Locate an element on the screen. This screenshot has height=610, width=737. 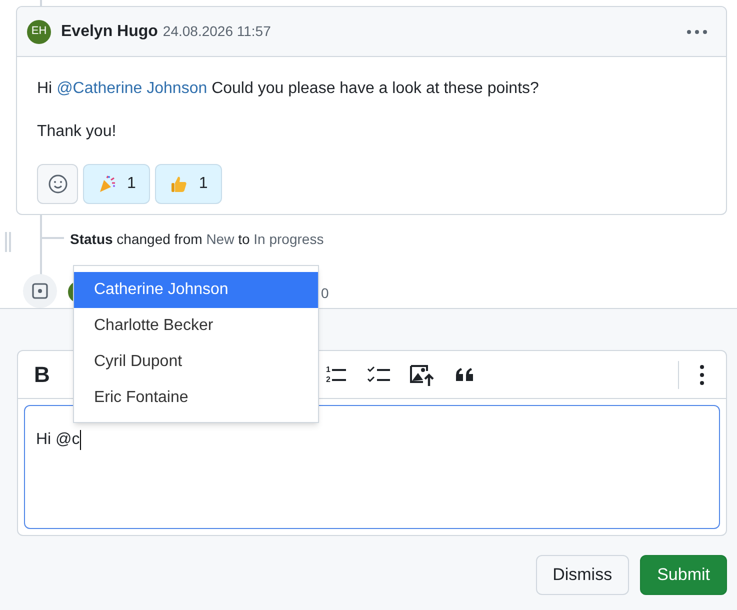
mention-option: Catherine Johnson is located at coordinates (196, 290).